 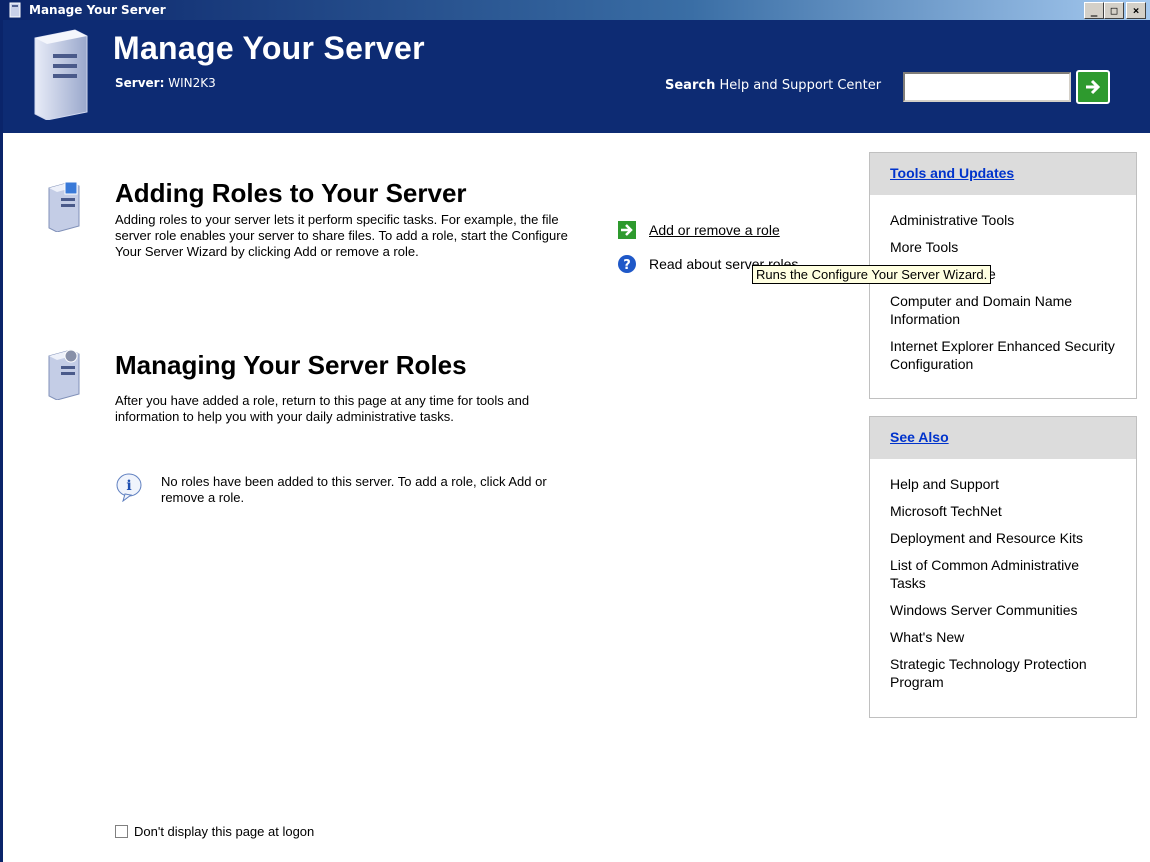 I want to click on close-button: ×, so click(x=1136, y=10).